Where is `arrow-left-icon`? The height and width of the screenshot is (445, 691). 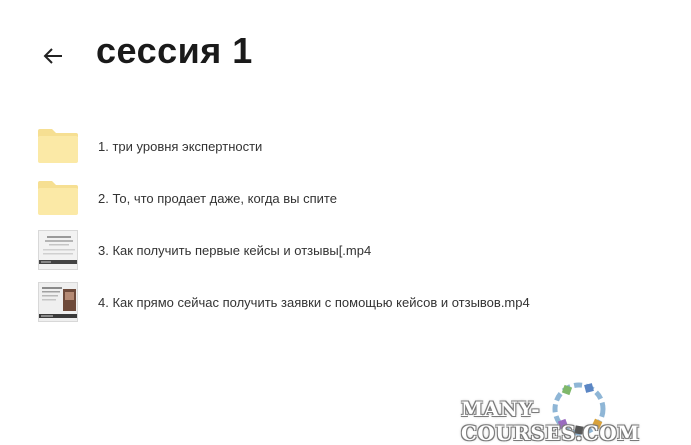
arrow-left-icon is located at coordinates (52, 56).